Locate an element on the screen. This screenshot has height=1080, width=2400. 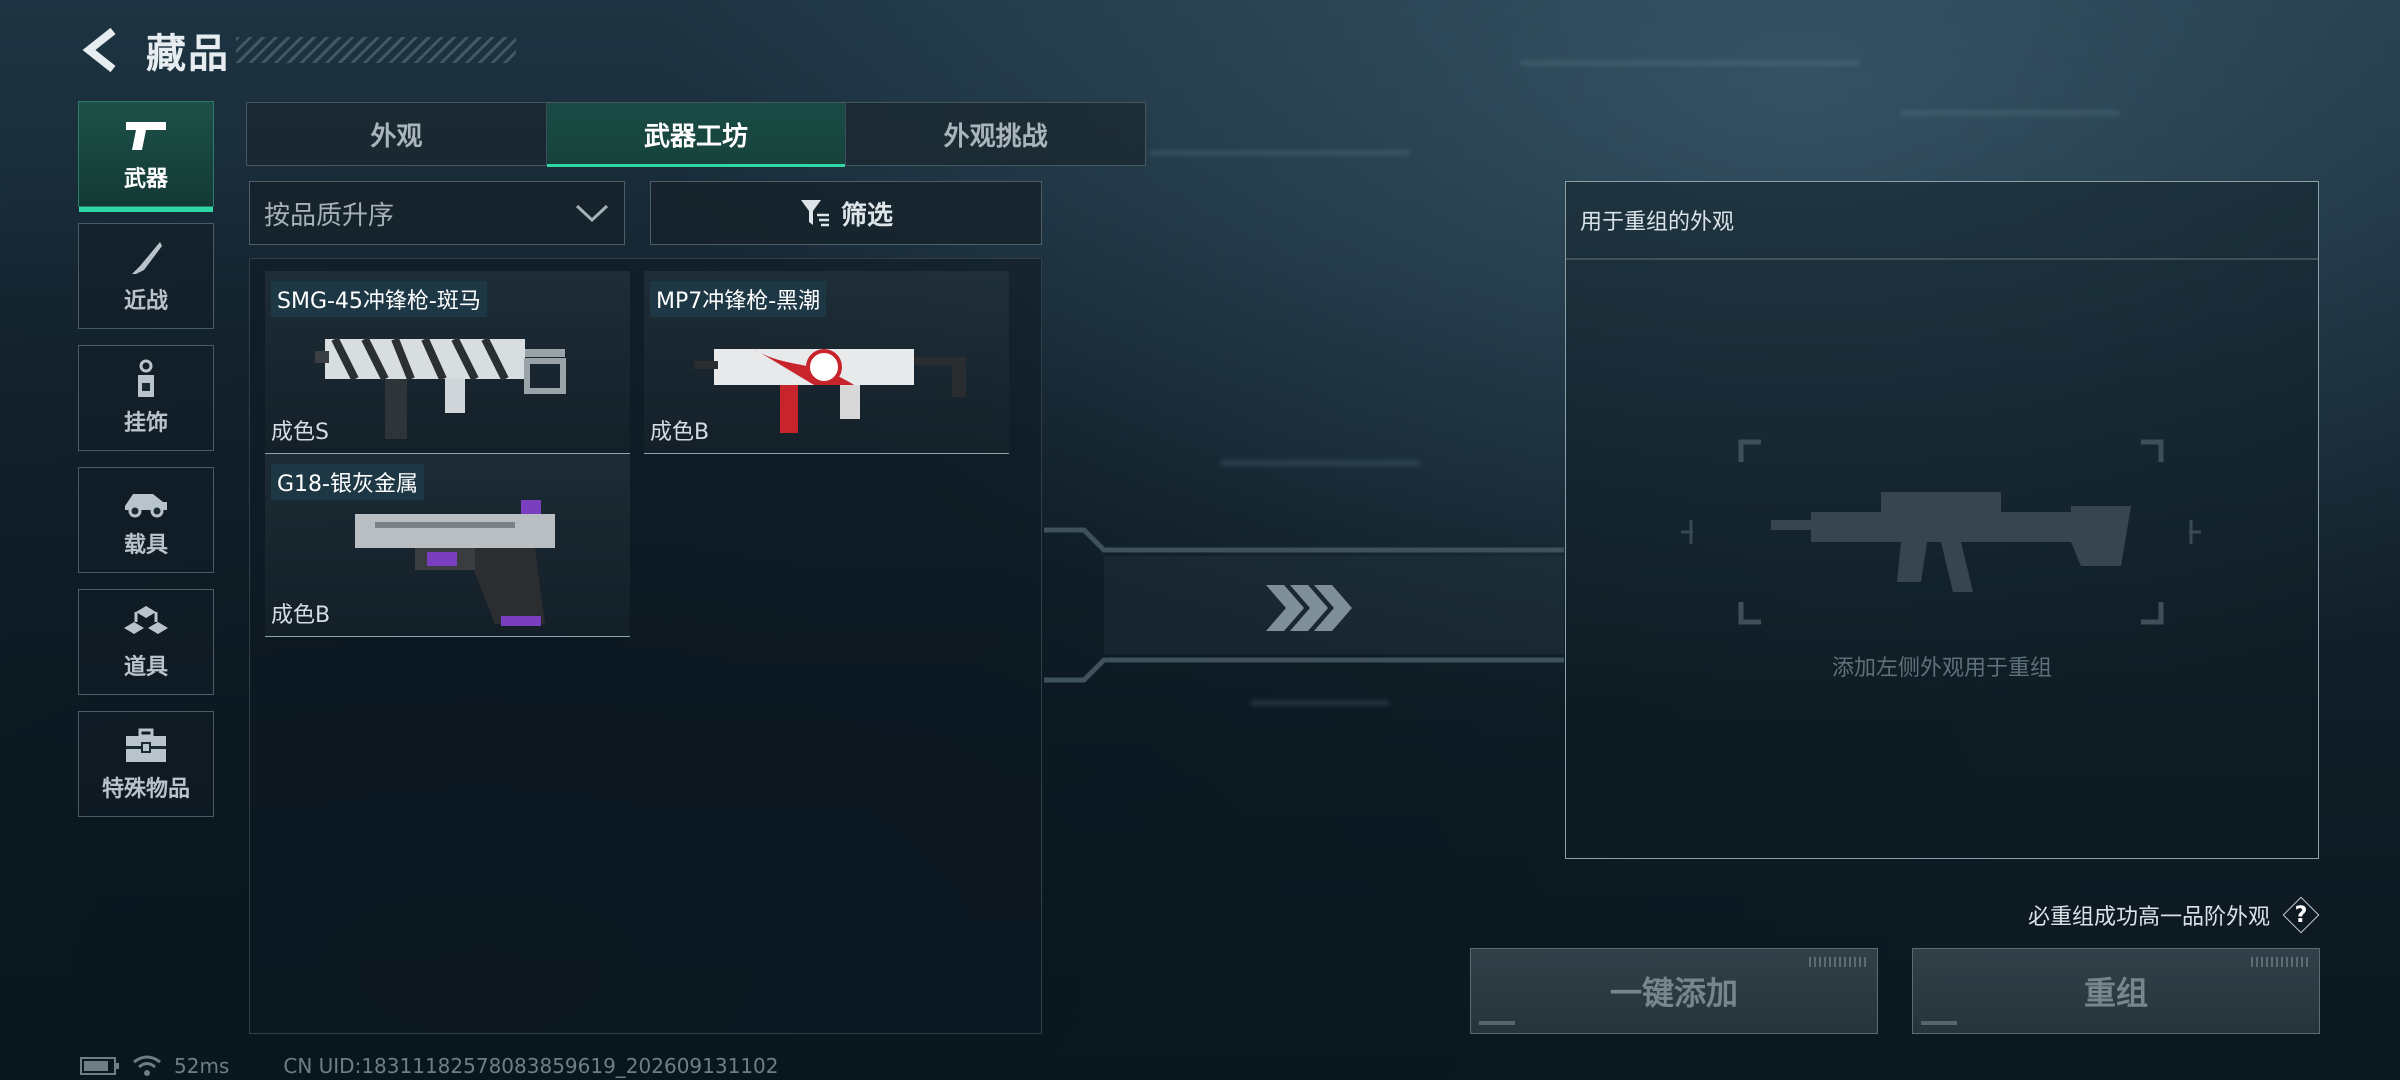
mp7-black-tide-image is located at coordinates (830, 391).